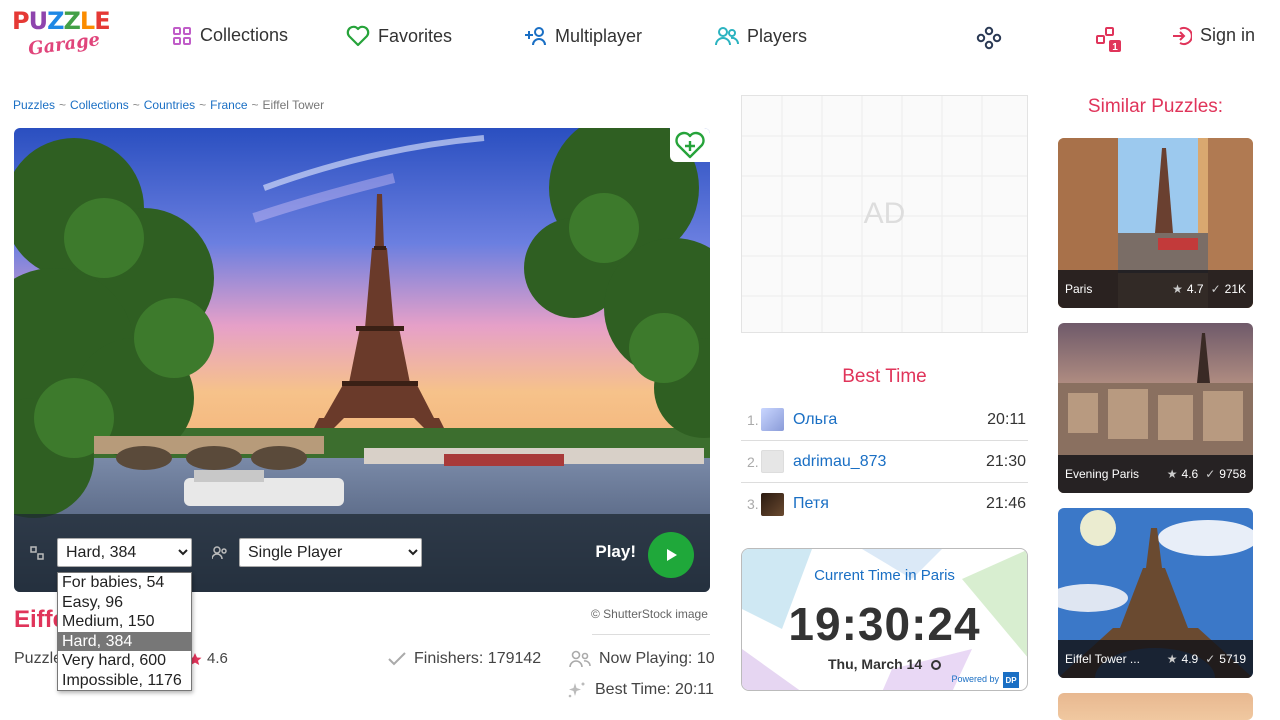 The height and width of the screenshot is (720, 1280). What do you see at coordinates (124, 603) in the screenshot?
I see `difficulty-option: Easy, 96` at bounding box center [124, 603].